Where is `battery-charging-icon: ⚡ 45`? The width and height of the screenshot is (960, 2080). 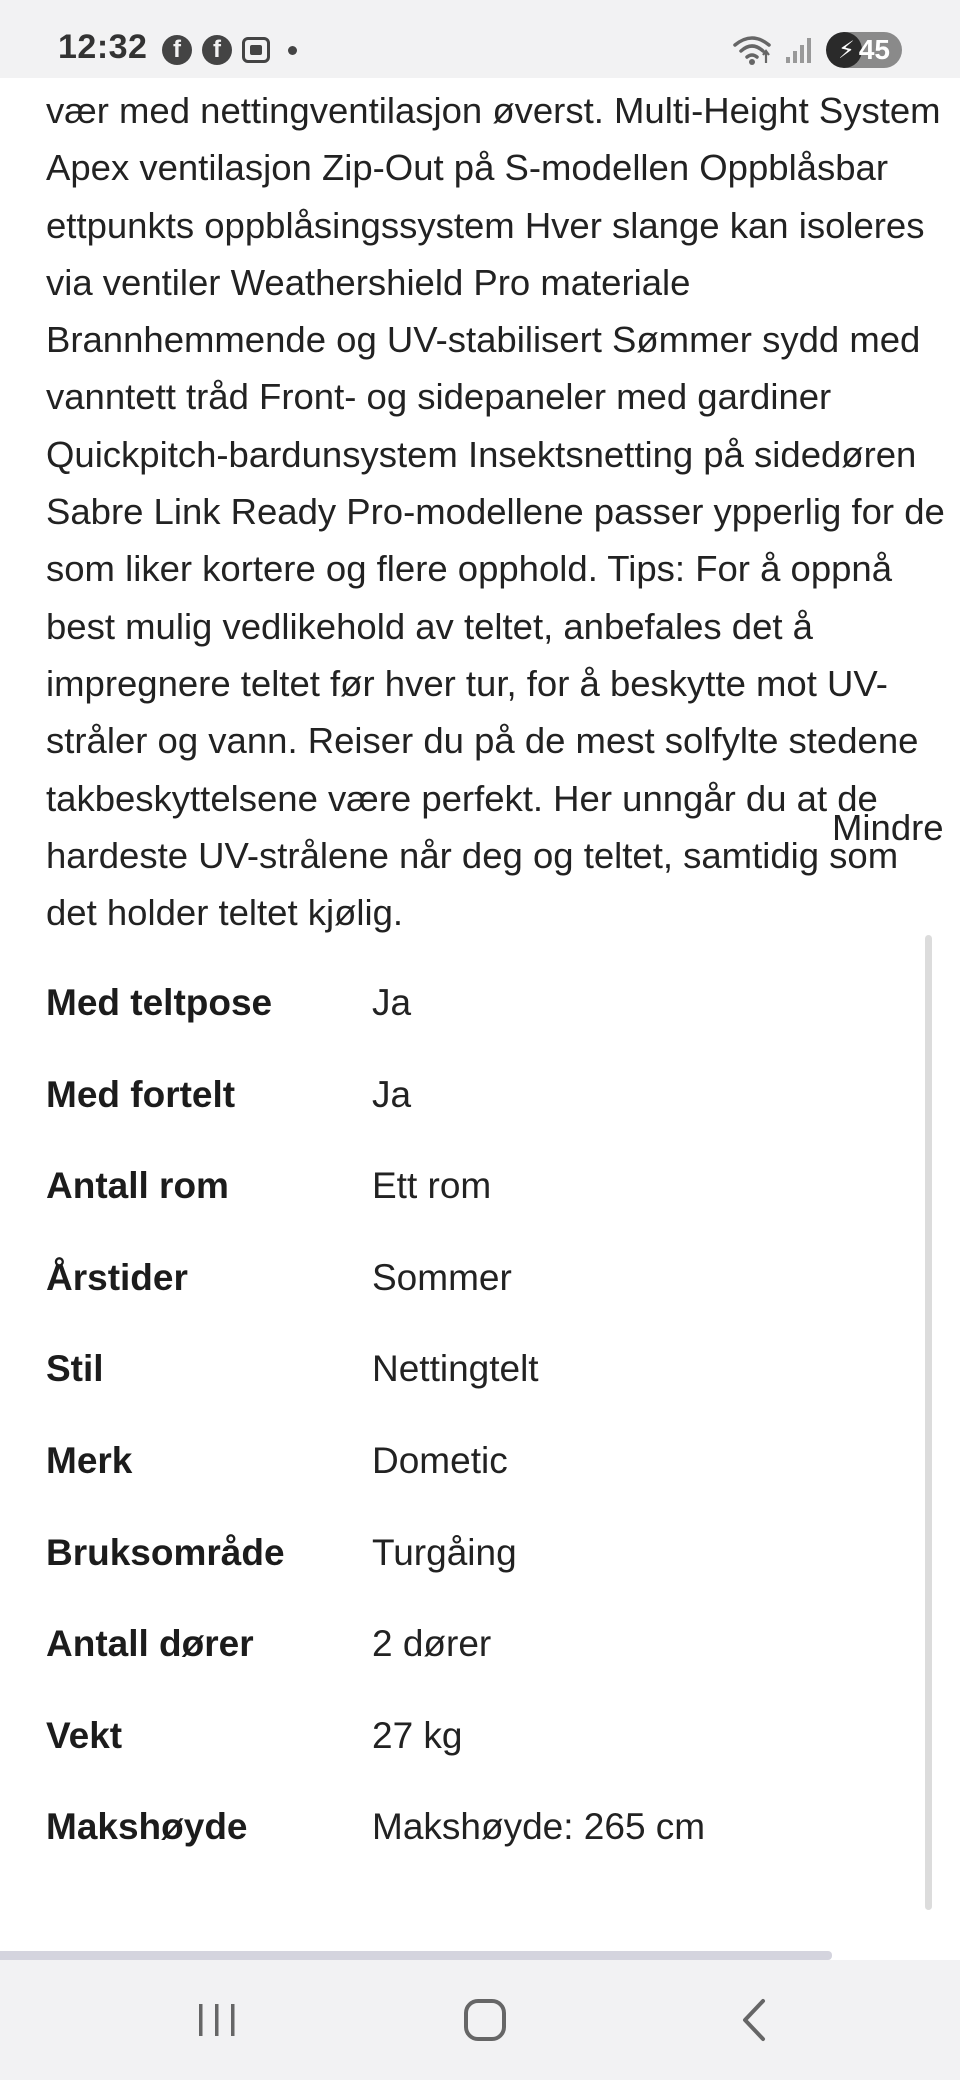
battery-charging-icon: ⚡ 45 is located at coordinates (863, 50).